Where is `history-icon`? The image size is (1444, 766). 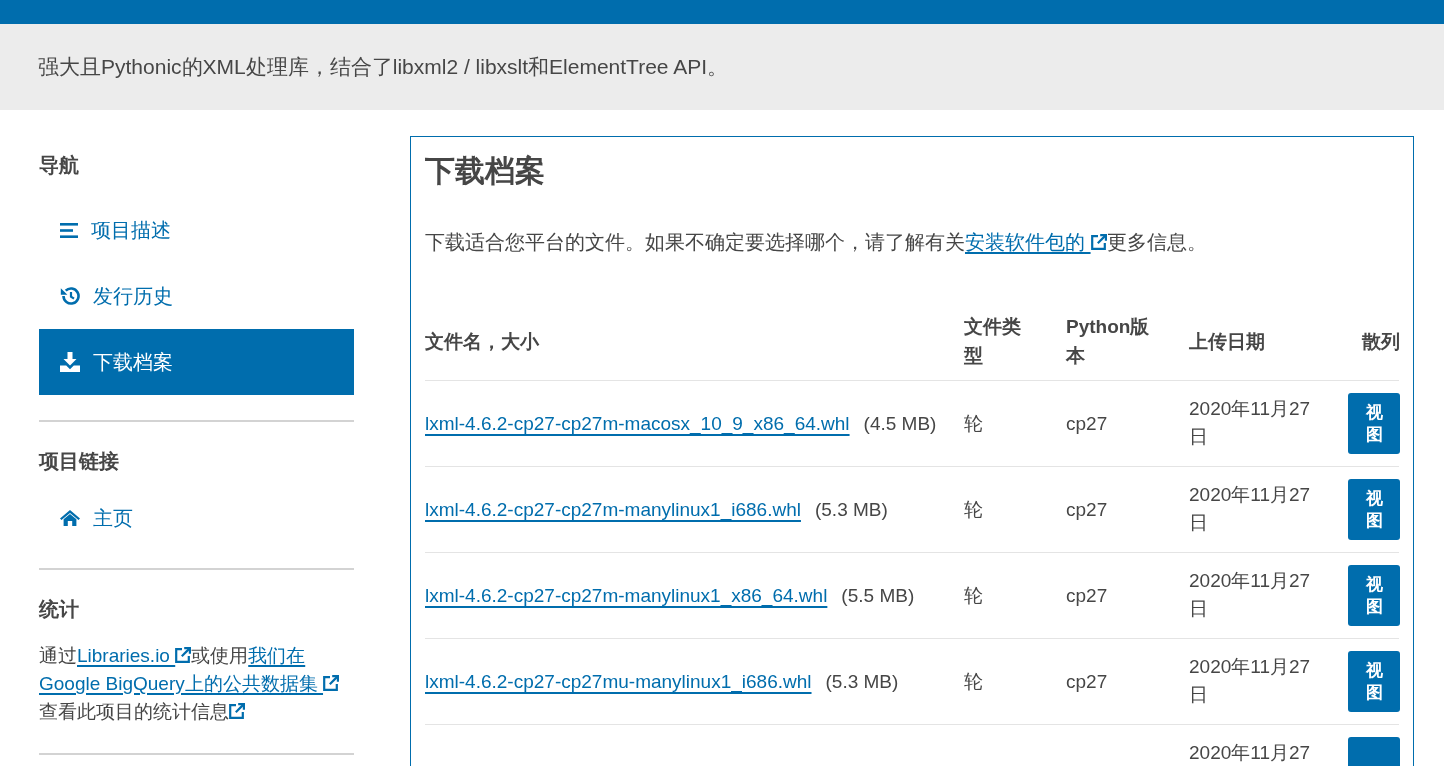 history-icon is located at coordinates (70, 296).